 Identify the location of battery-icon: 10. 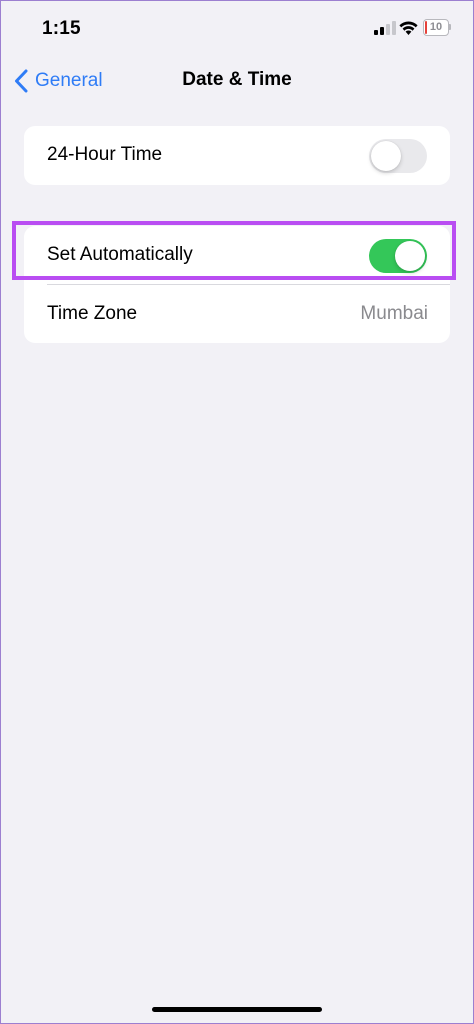
(437, 27).